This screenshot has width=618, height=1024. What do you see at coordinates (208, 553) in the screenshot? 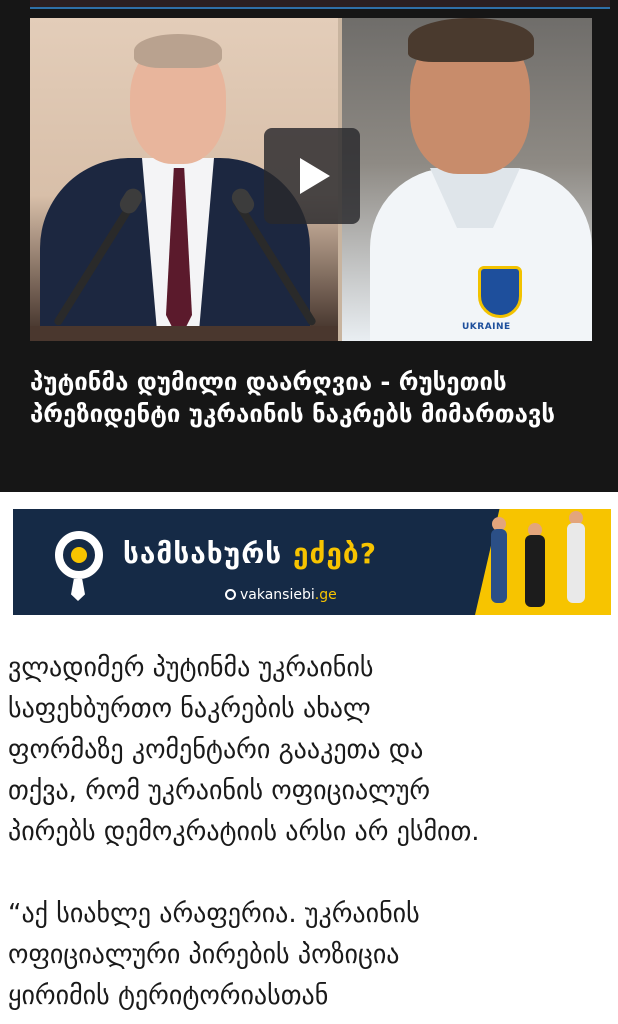
I see `banner-headline-main: სამსახურს` at bounding box center [208, 553].